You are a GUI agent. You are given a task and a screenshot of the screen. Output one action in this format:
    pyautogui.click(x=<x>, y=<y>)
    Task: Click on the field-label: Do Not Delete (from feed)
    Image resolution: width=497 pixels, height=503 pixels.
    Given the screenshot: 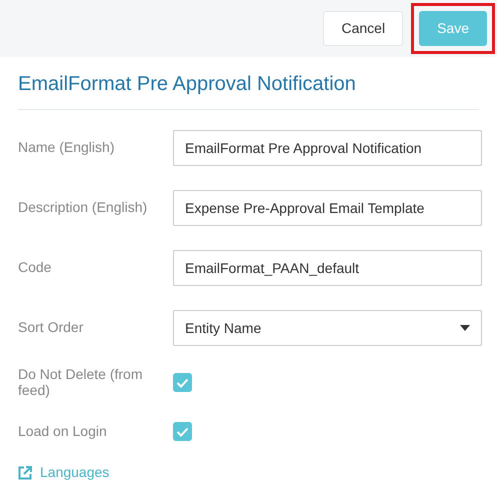 What is the action you would take?
    pyautogui.click(x=81, y=382)
    